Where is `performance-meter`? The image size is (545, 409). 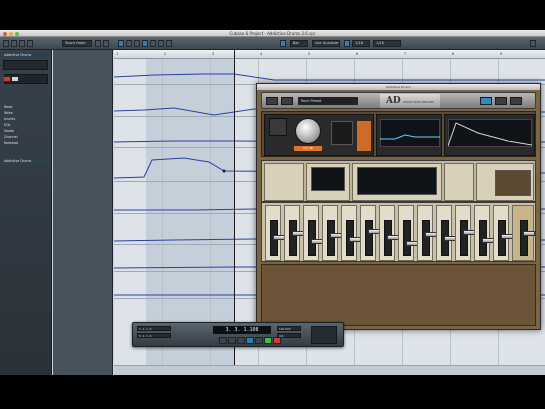
performance-meter is located at coordinates (324, 335).